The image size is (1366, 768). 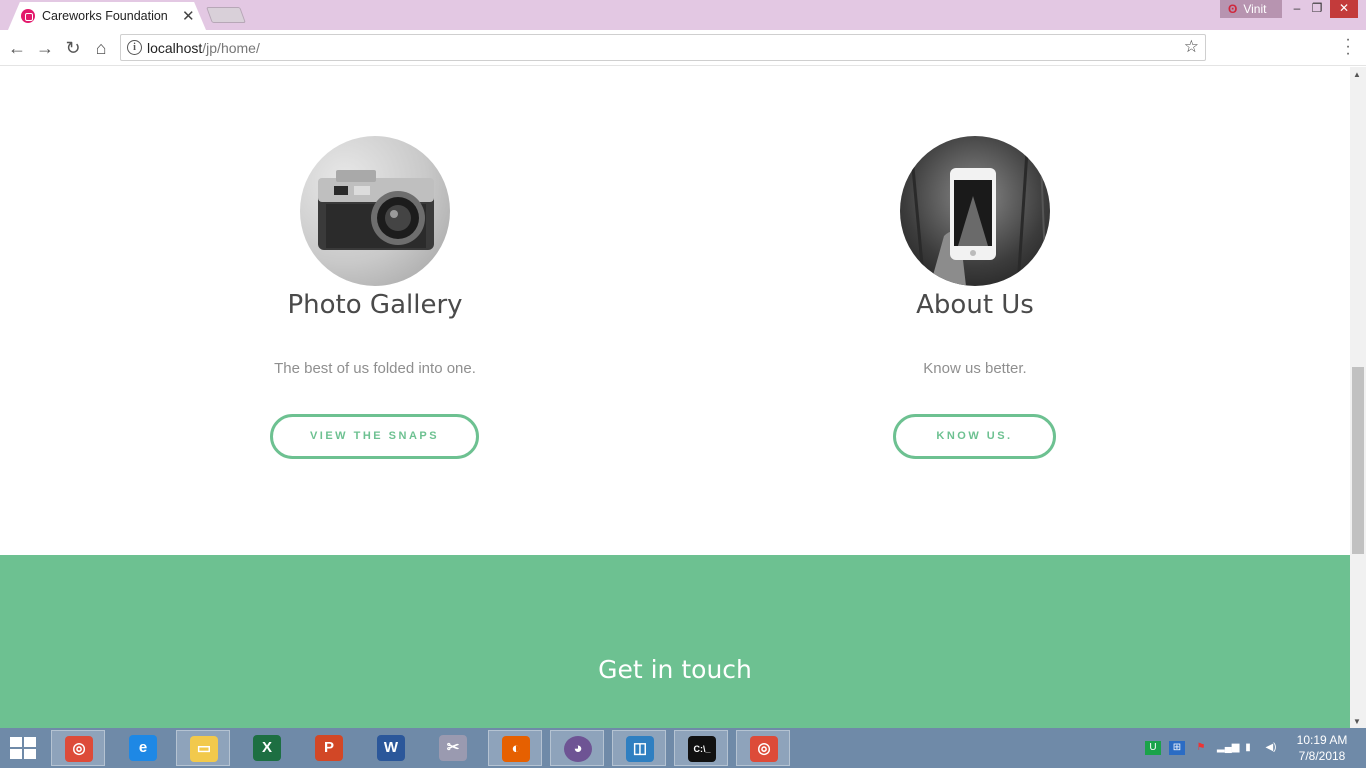 I want to click on scrollbar-thumb, so click(x=1358, y=460).